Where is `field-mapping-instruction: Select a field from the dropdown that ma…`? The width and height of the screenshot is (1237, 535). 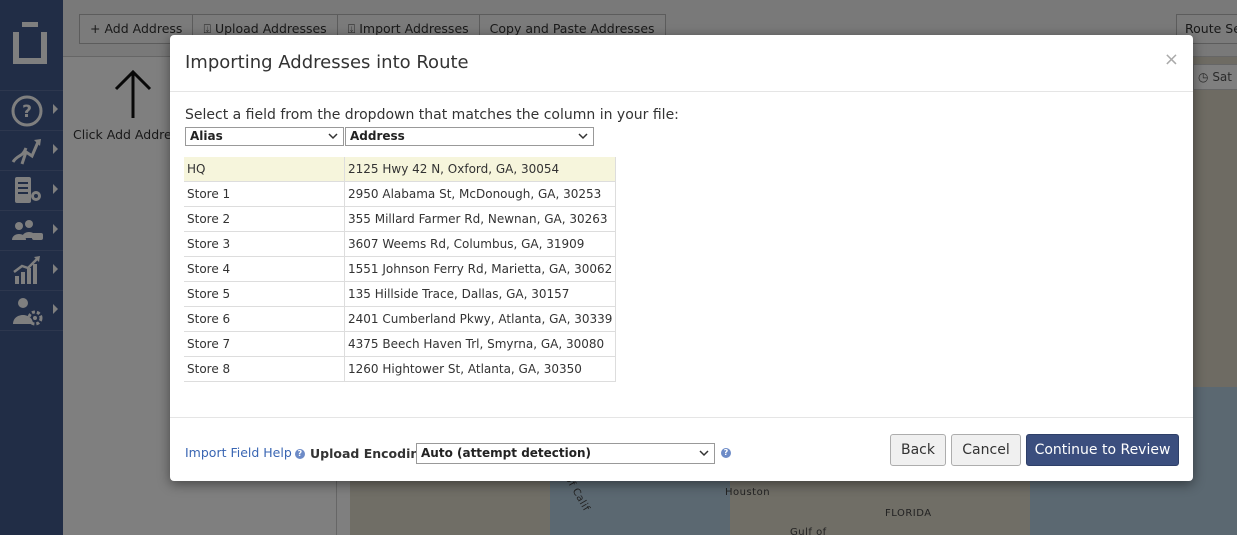
field-mapping-instruction: Select a field from the dropdown that ma… is located at coordinates (432, 115).